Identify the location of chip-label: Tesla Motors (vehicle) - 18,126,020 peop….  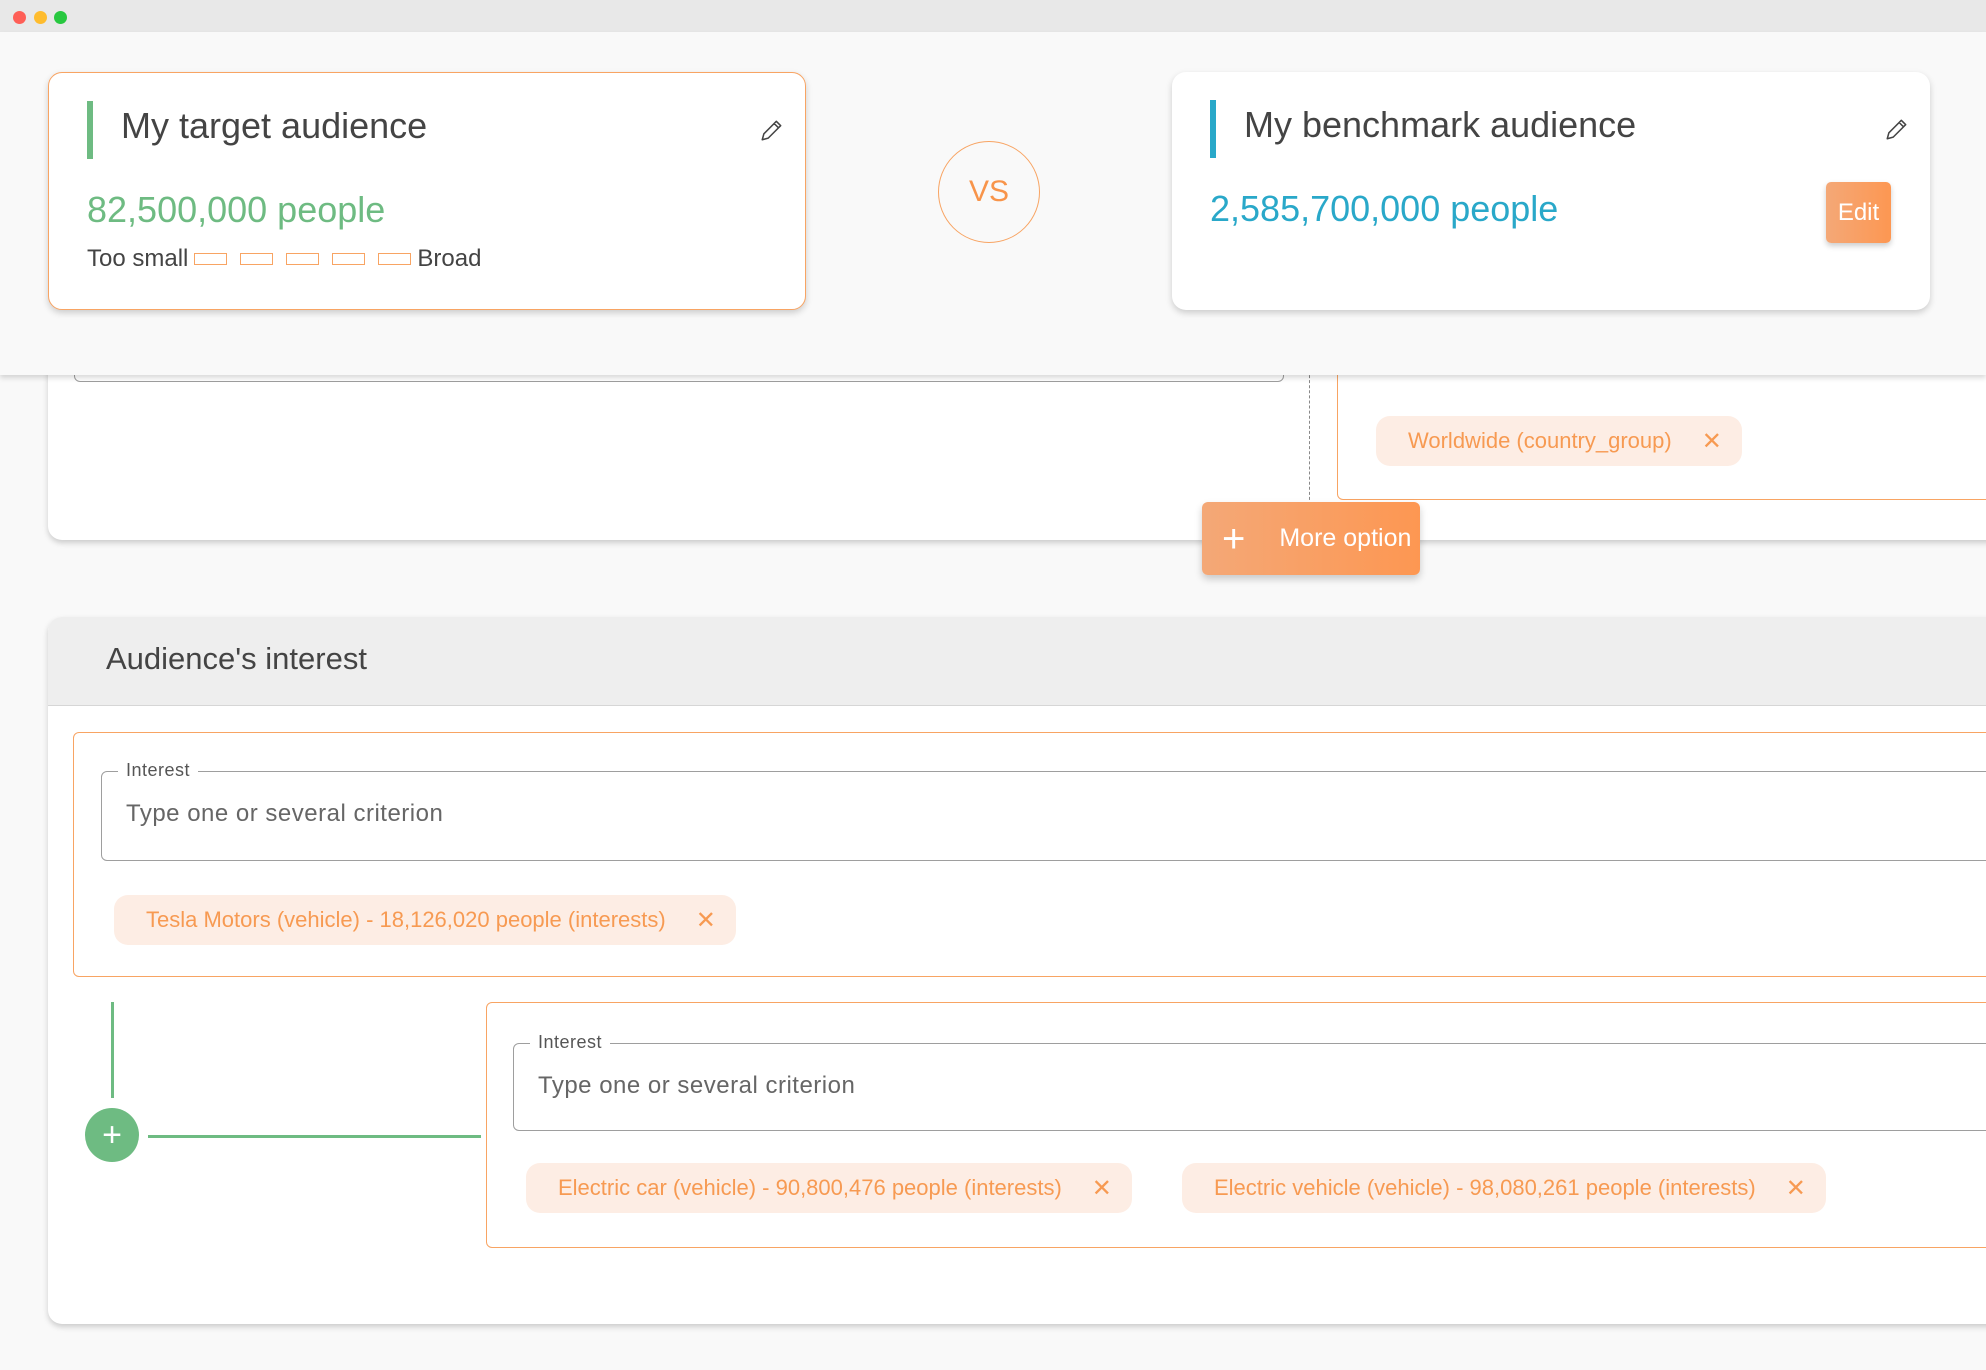
(406, 919).